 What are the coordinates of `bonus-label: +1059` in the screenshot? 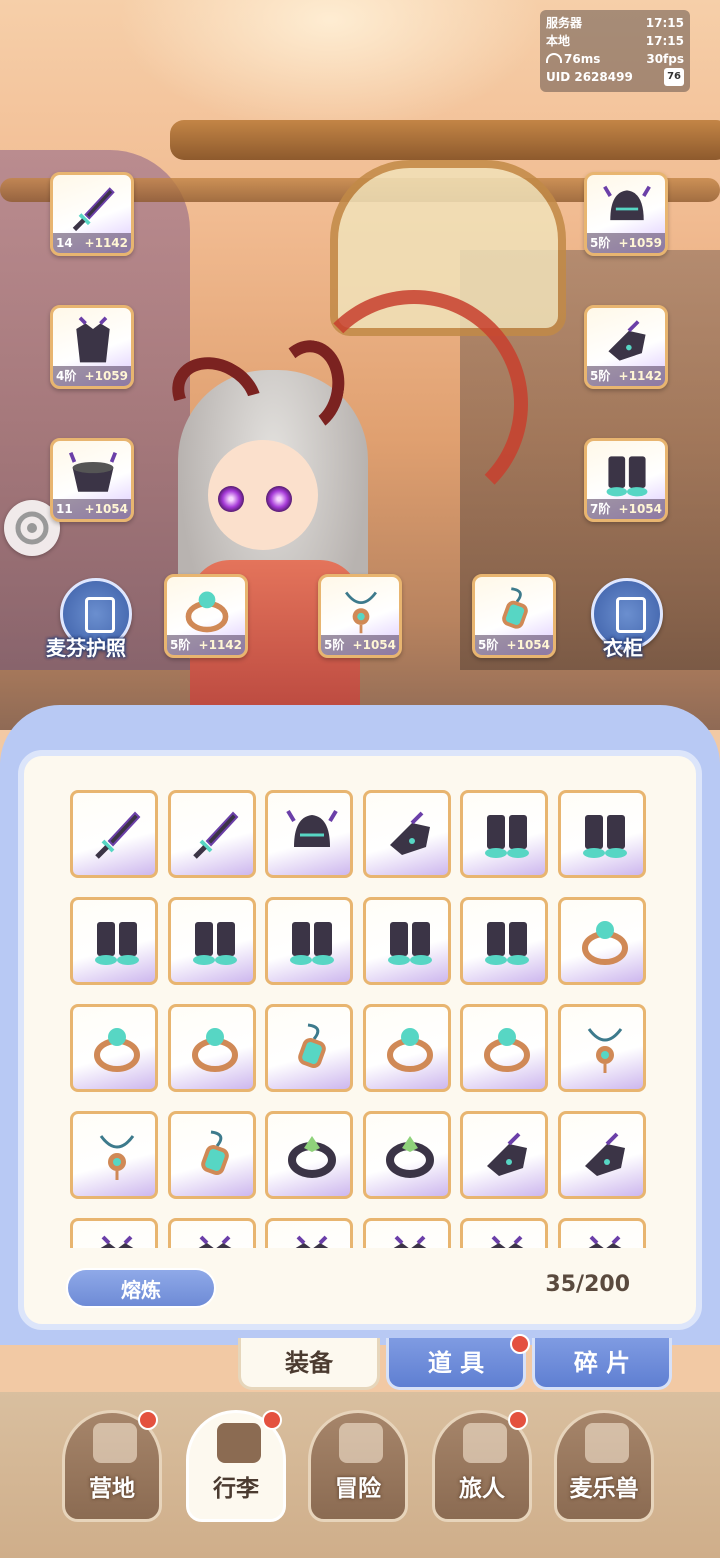 It's located at (106, 376).